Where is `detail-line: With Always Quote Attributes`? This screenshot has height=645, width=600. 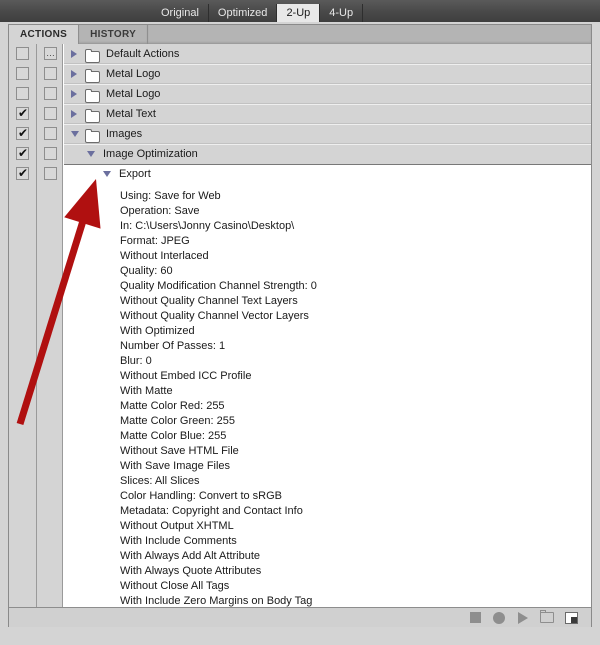
detail-line: With Always Quote Attributes is located at coordinates (191, 571).